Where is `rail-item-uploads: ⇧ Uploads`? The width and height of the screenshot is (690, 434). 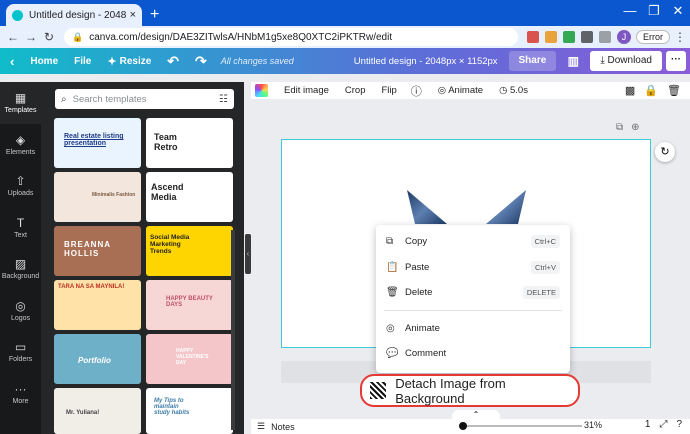
rail-item-uploads: ⇧ Uploads is located at coordinates (20, 186).